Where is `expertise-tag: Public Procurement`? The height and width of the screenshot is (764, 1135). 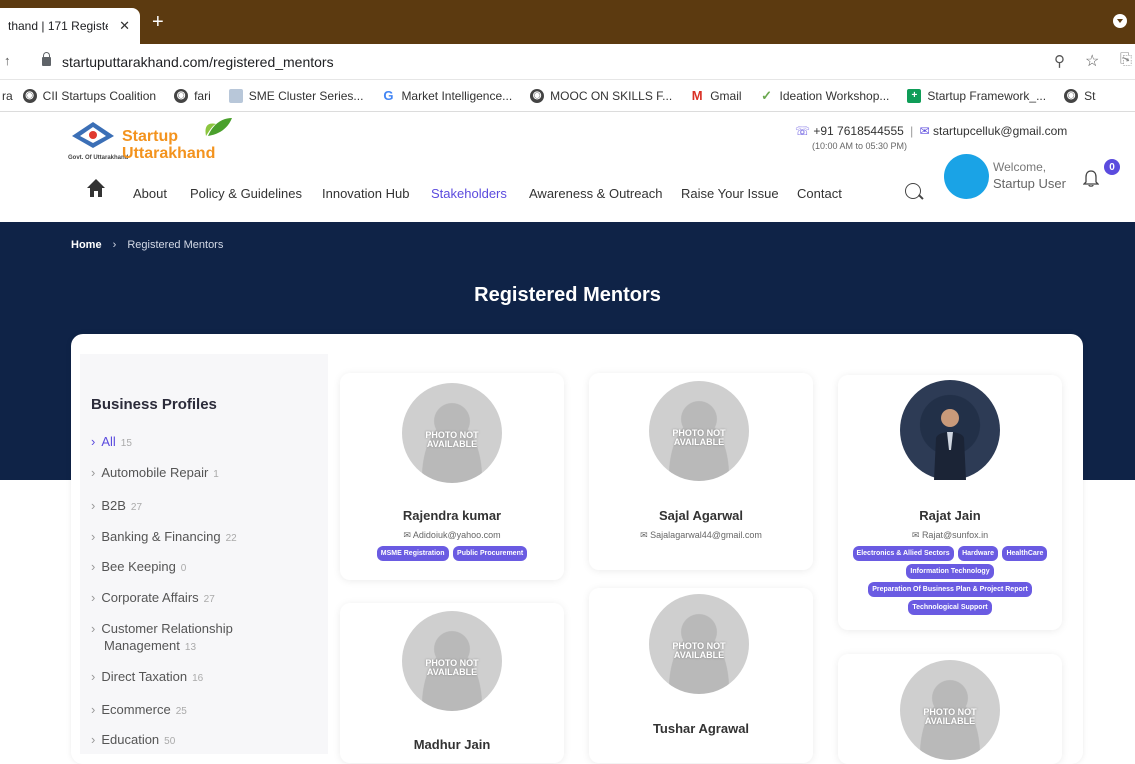
expertise-tag: Public Procurement is located at coordinates (490, 553).